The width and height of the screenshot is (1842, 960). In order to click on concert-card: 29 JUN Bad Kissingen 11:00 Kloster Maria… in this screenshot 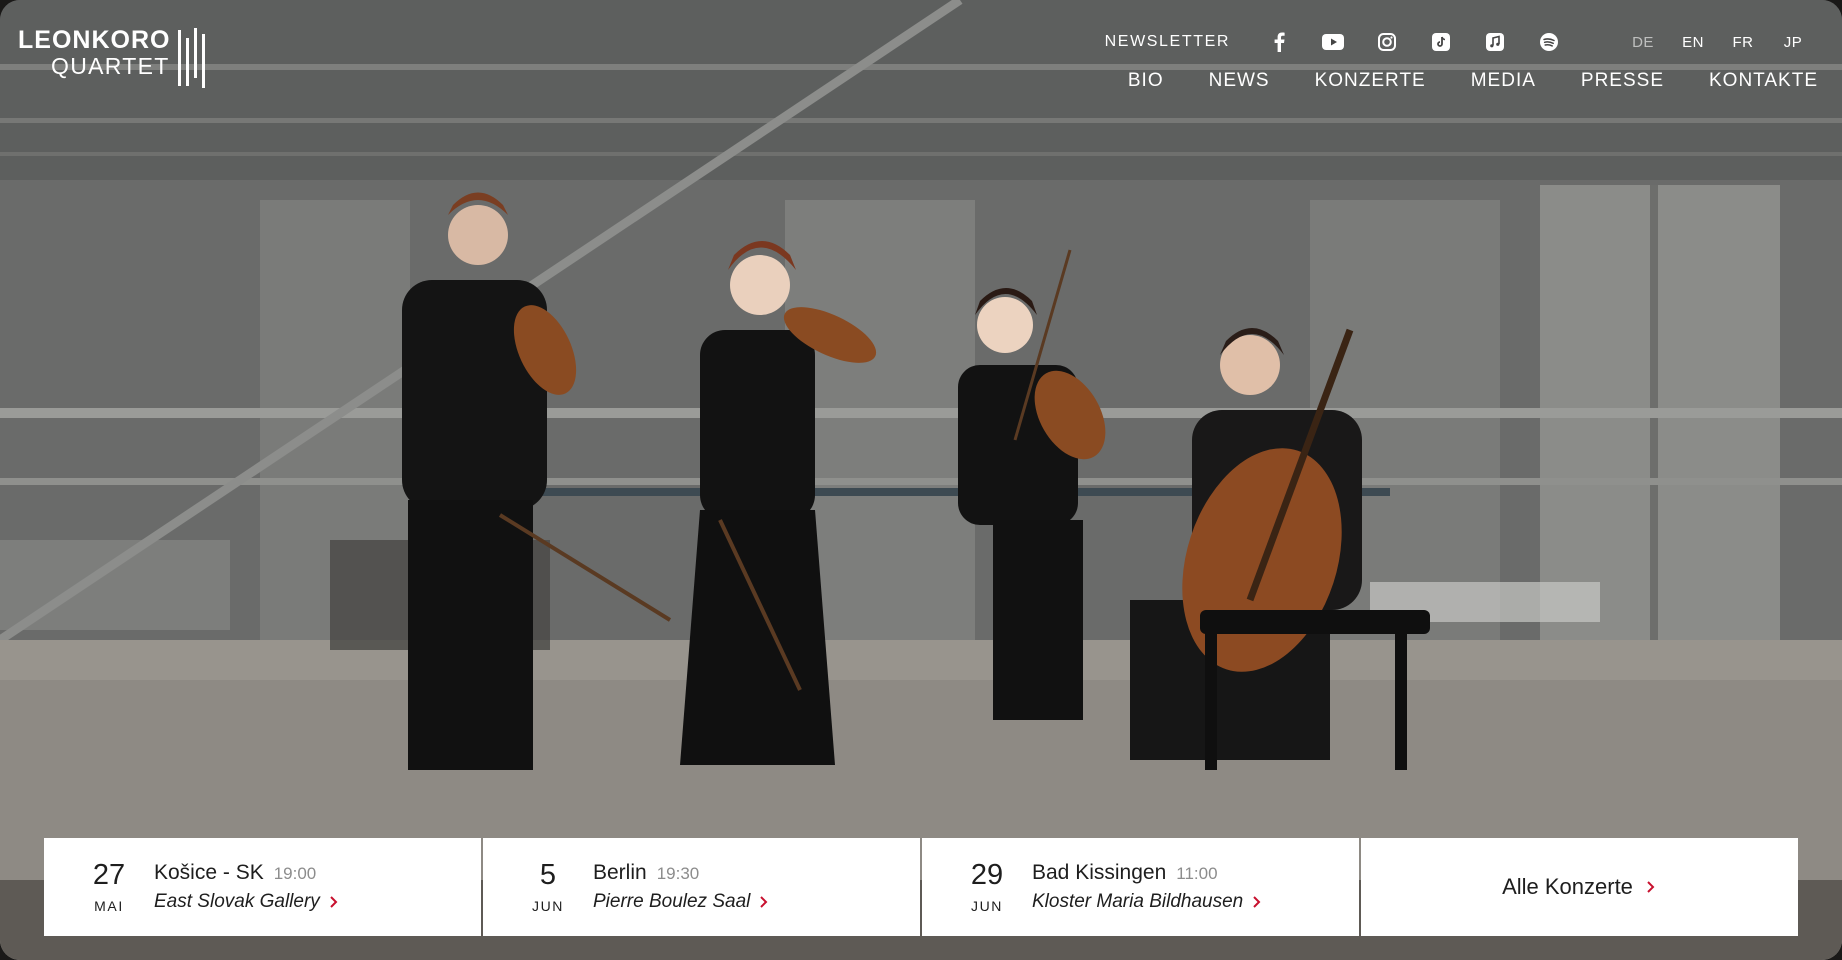, I will do `click(1140, 887)`.